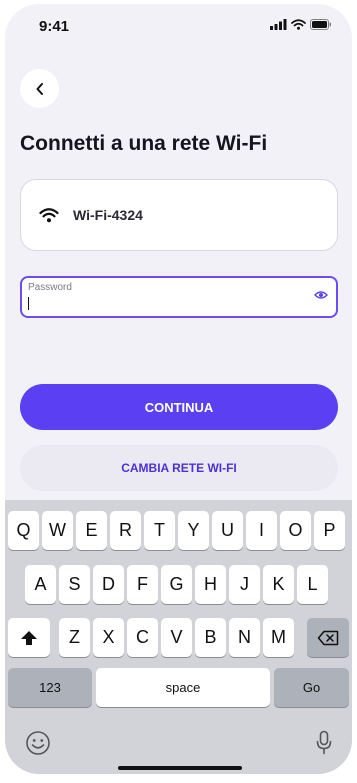  I want to click on chevron-left-icon, so click(39, 88).